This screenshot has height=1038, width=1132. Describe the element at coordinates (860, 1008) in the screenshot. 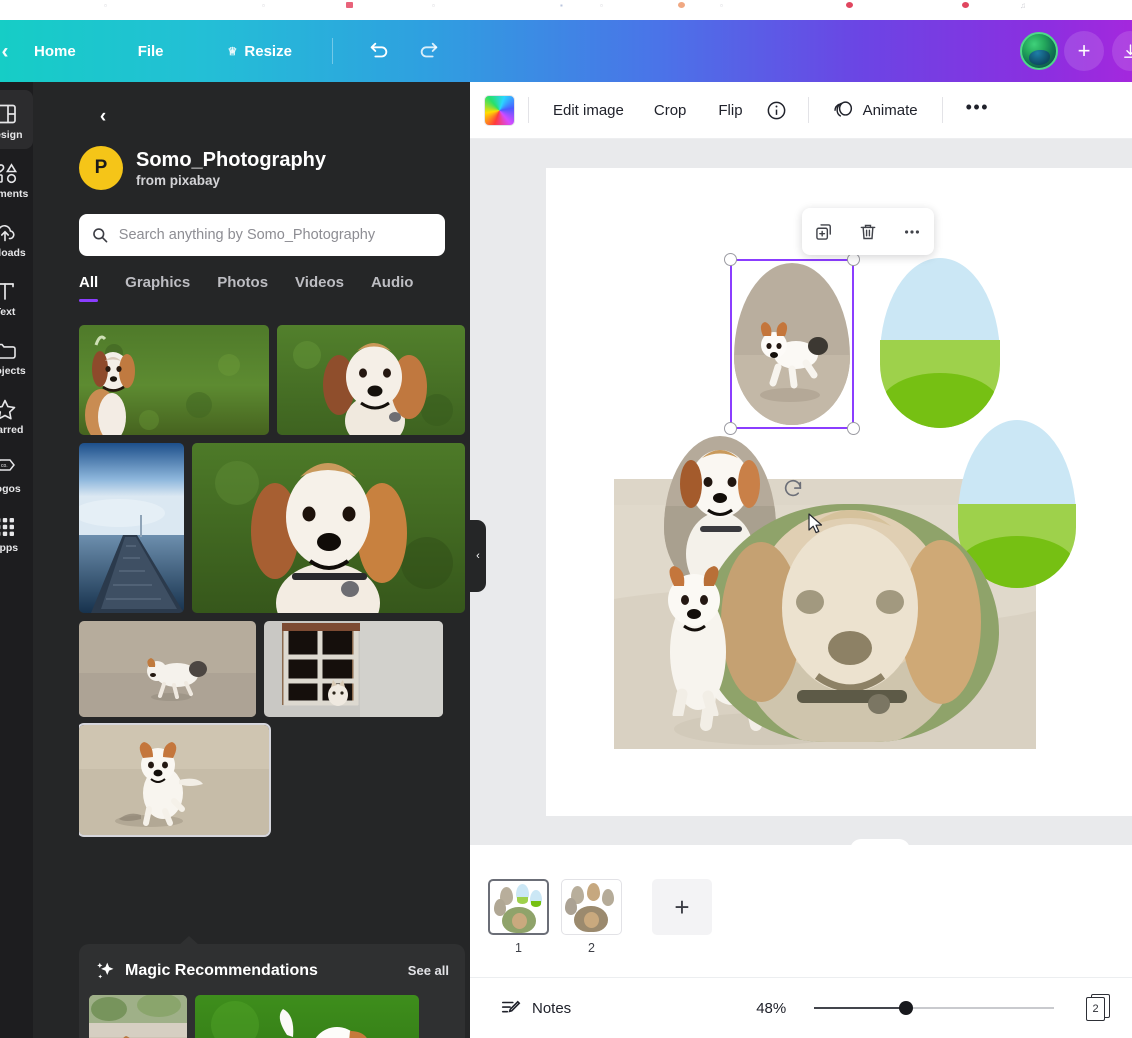

I see `zoom-slider-fill` at that location.